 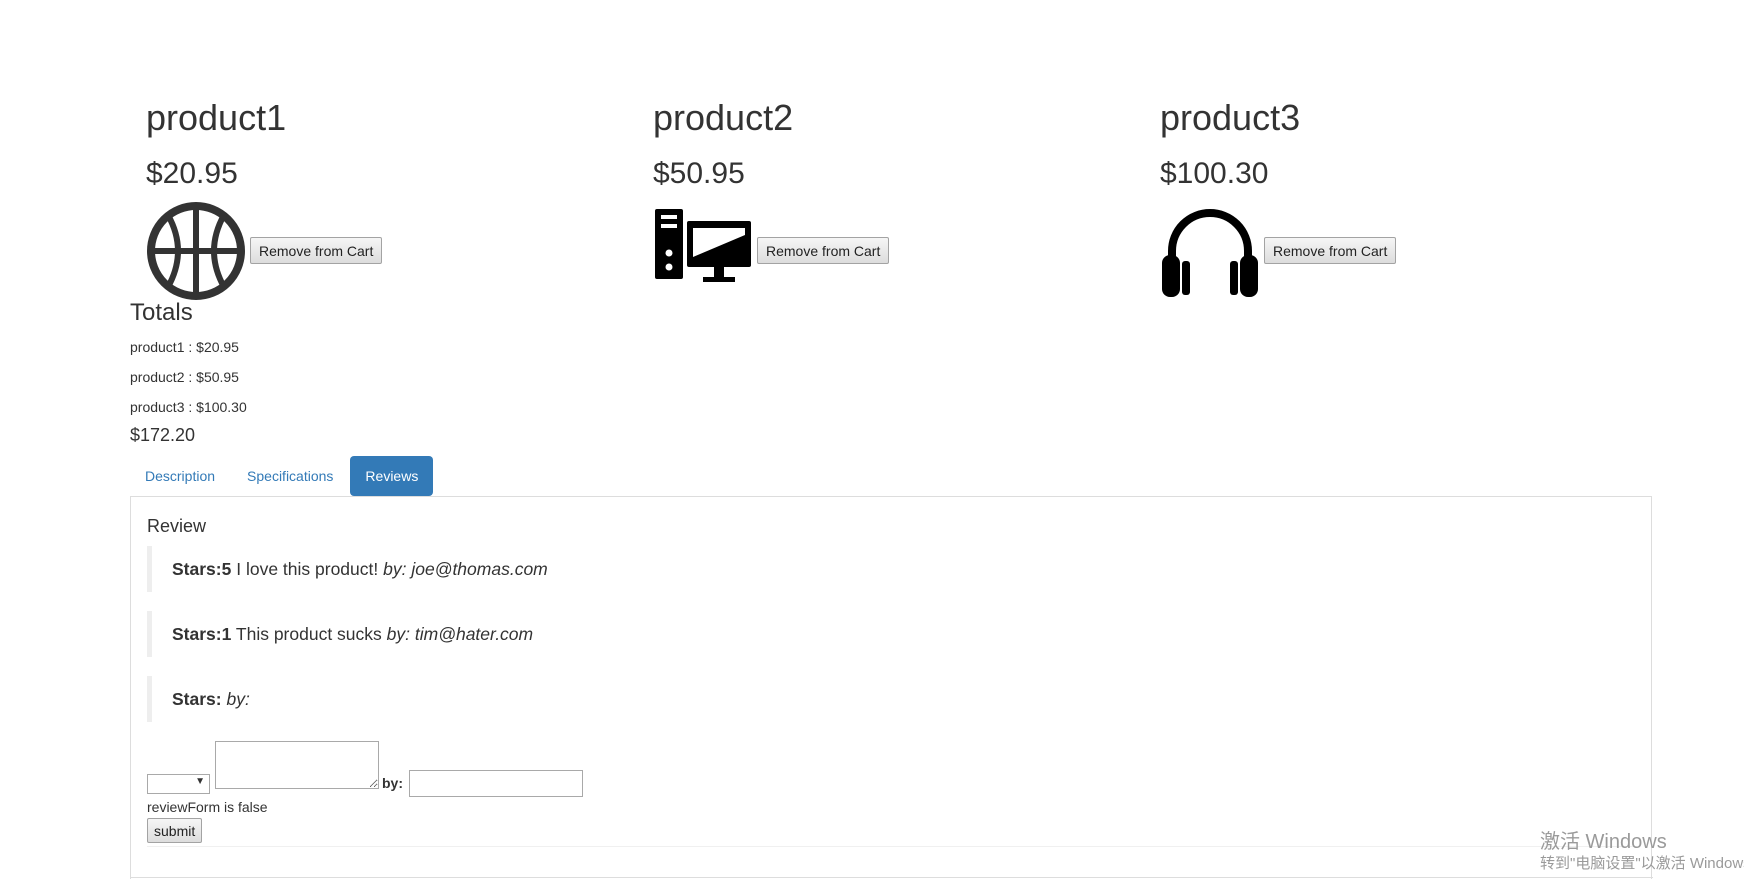 What do you see at coordinates (308, 634) in the screenshot?
I see `review-body: This product sucks` at bounding box center [308, 634].